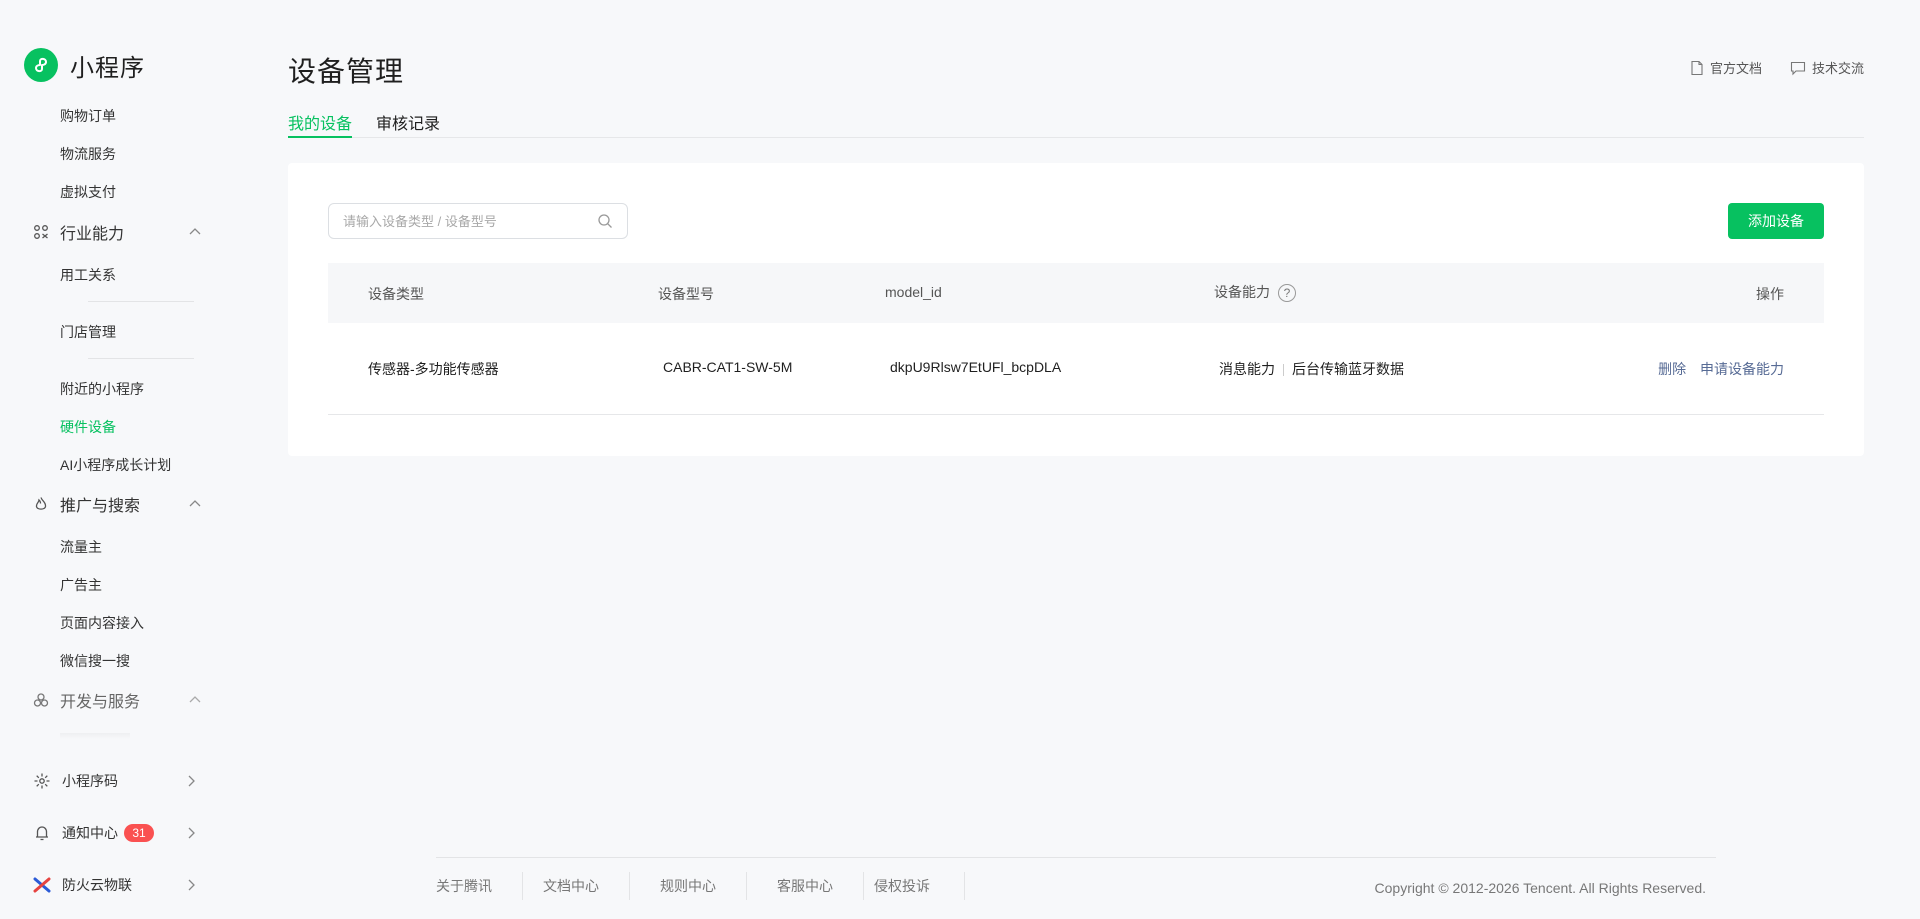 Image resolution: width=1920 pixels, height=919 pixels. Describe the element at coordinates (95, 661) in the screenshot. I see `sidebar-item-wechat-search: 微信搜一搜` at that location.